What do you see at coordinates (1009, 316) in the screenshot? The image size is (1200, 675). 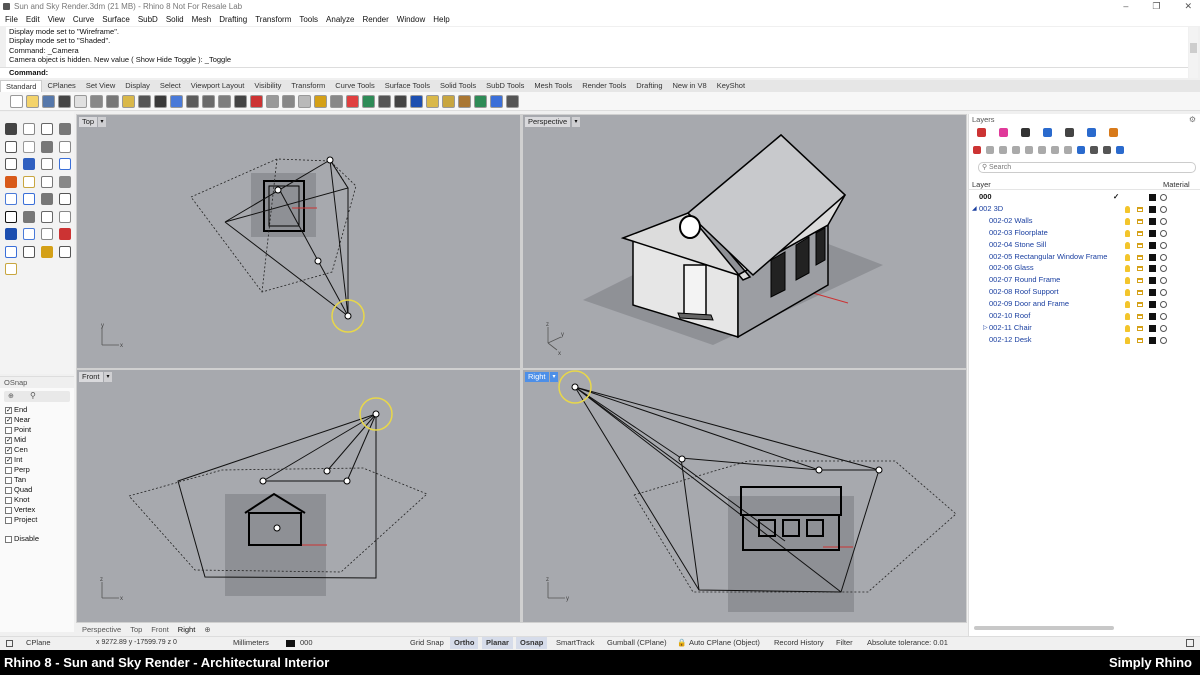 I see `layer-name: 002-10 Roof` at bounding box center [1009, 316].